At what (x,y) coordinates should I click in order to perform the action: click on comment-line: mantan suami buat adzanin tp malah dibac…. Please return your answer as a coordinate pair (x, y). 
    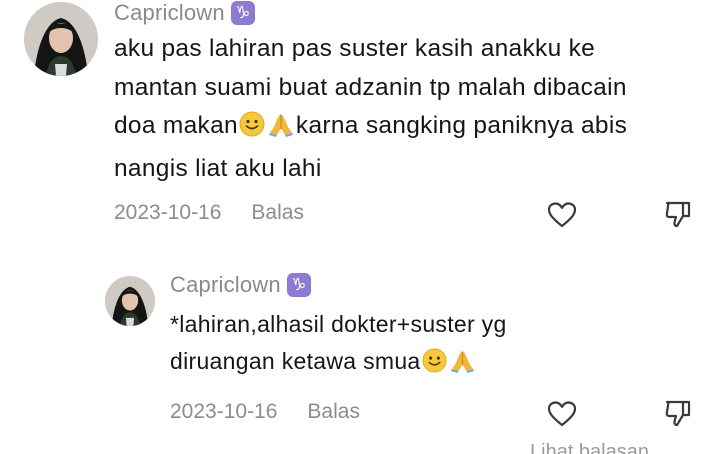
    Looking at the image, I should click on (370, 87).